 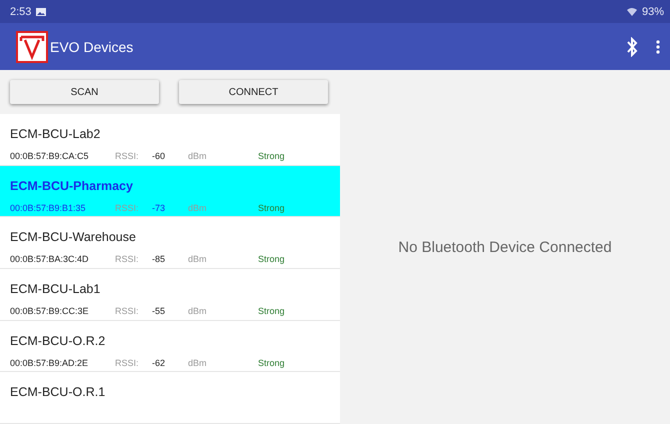 I want to click on bluetooth-icon, so click(x=632, y=46).